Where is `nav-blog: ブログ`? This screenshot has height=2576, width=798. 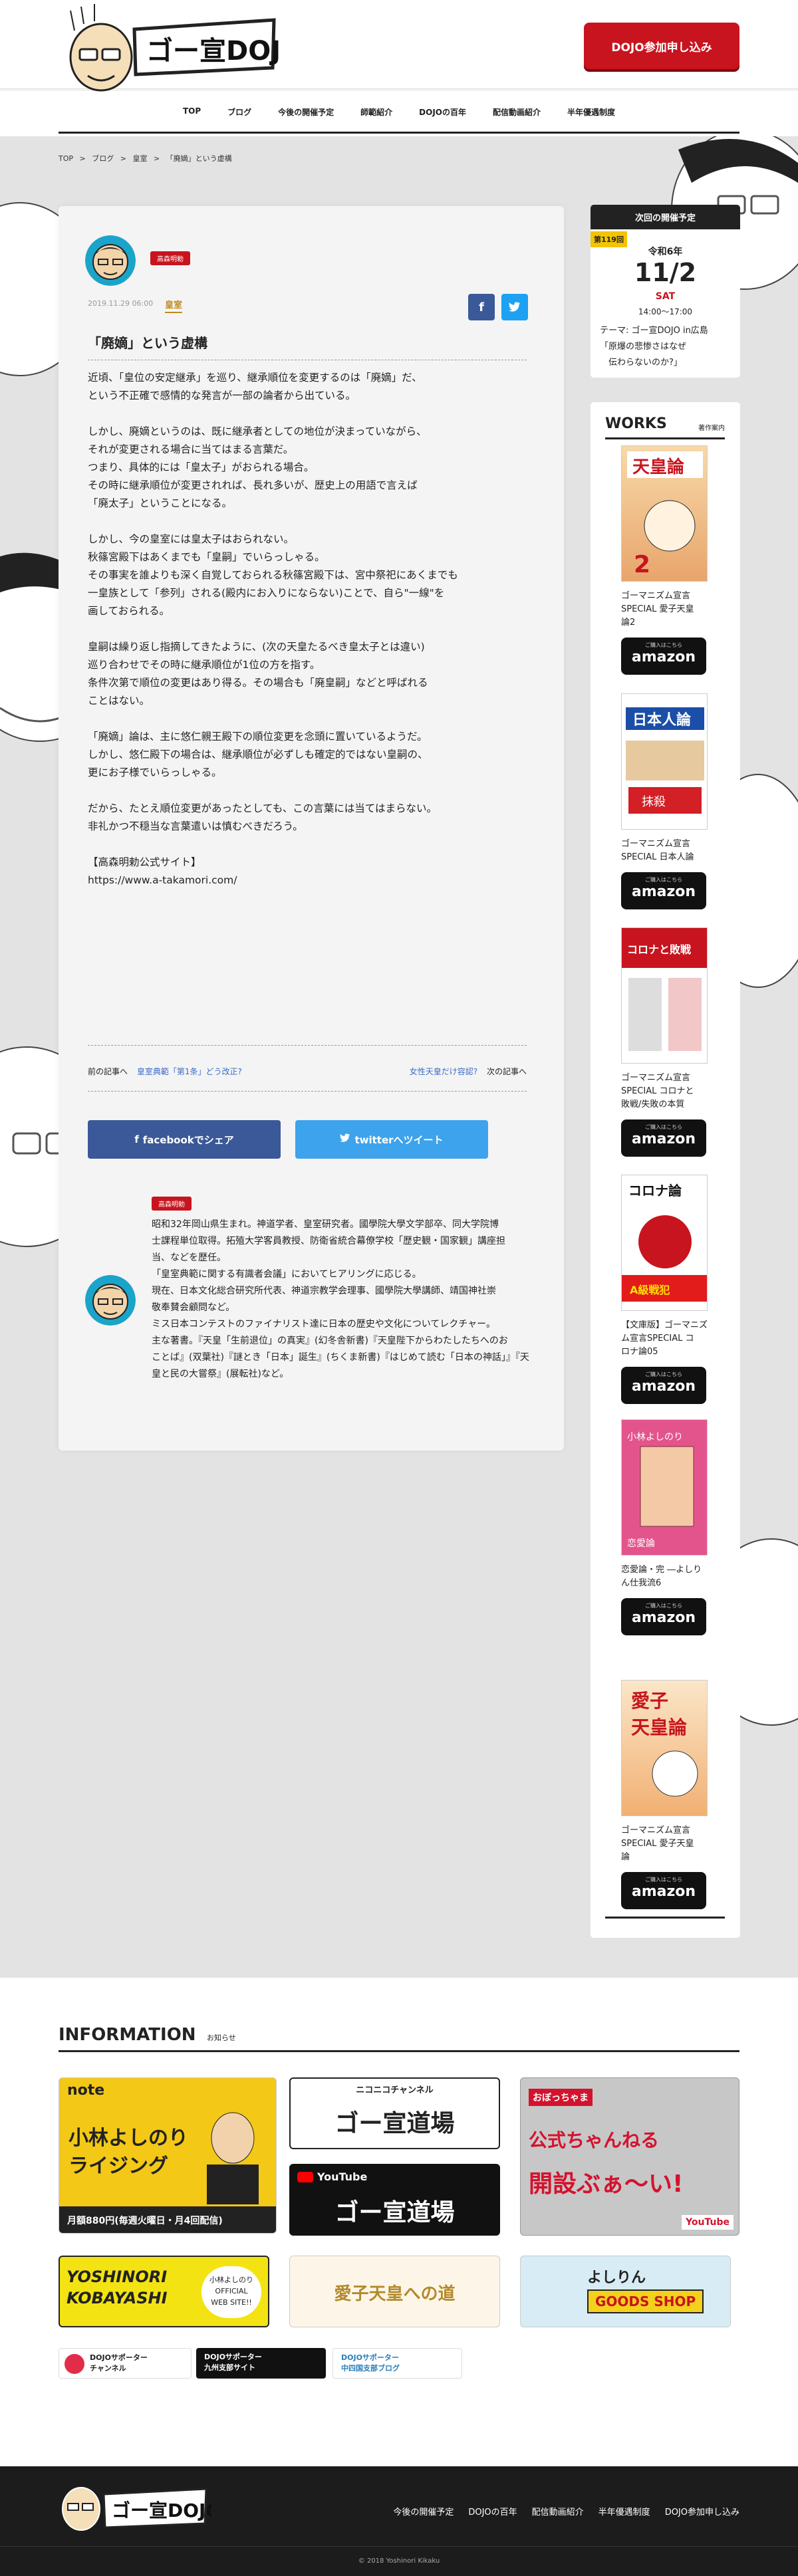 nav-blog: ブログ is located at coordinates (239, 113).